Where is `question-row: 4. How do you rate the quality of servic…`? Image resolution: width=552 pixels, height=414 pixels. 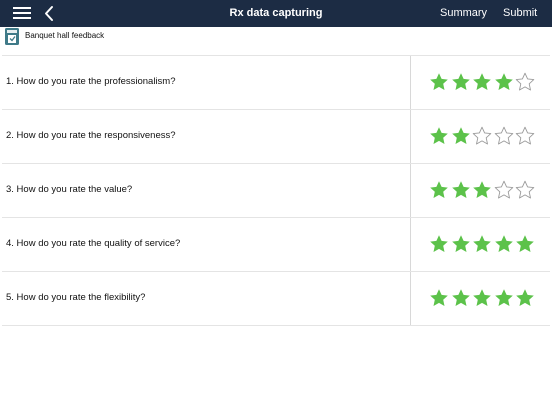
question-row: 4. How do you rate the quality of servic… is located at coordinates (276, 245).